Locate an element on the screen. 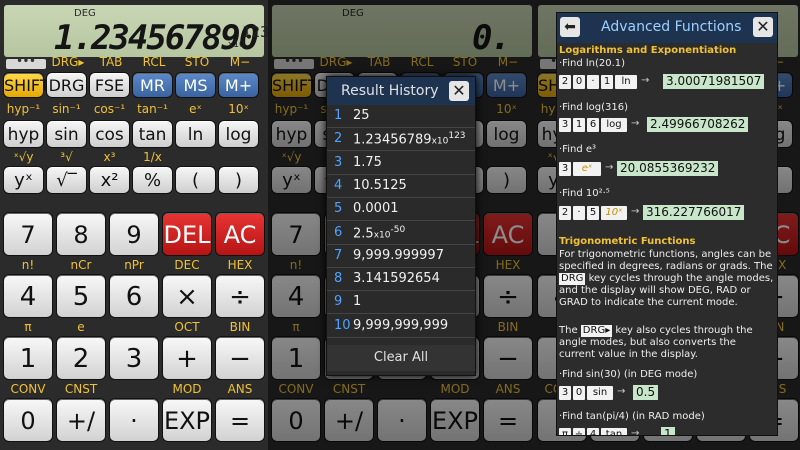 The height and width of the screenshot is (450, 800). key-symbol-6-4-button: = is located at coordinates (240, 420).